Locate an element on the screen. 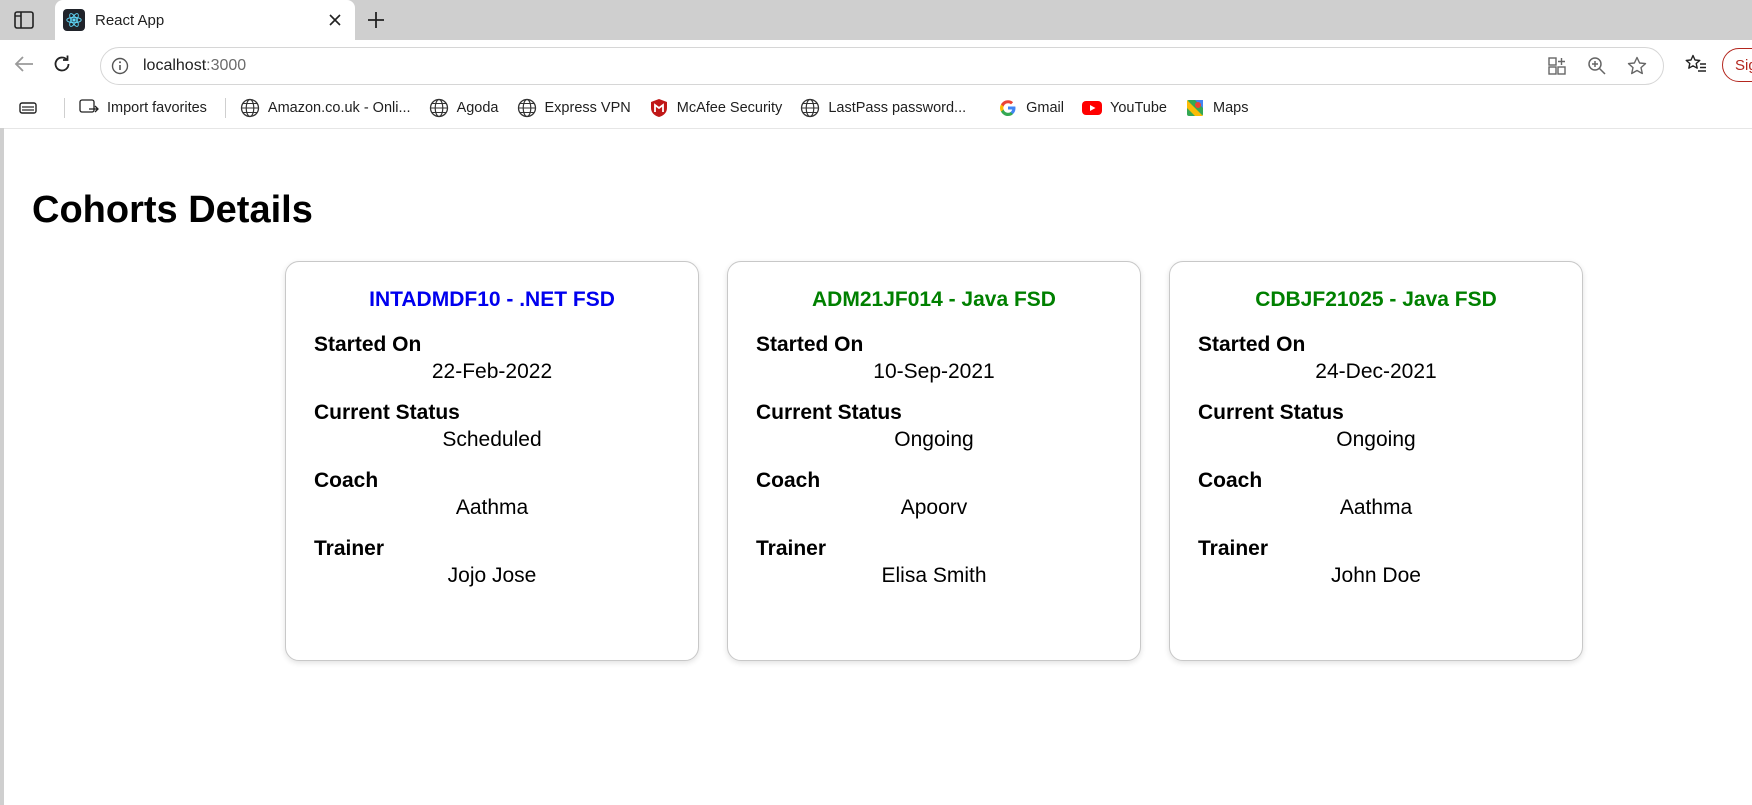 The width and height of the screenshot is (1752, 805). bookmark-label: Agoda is located at coordinates (477, 108).